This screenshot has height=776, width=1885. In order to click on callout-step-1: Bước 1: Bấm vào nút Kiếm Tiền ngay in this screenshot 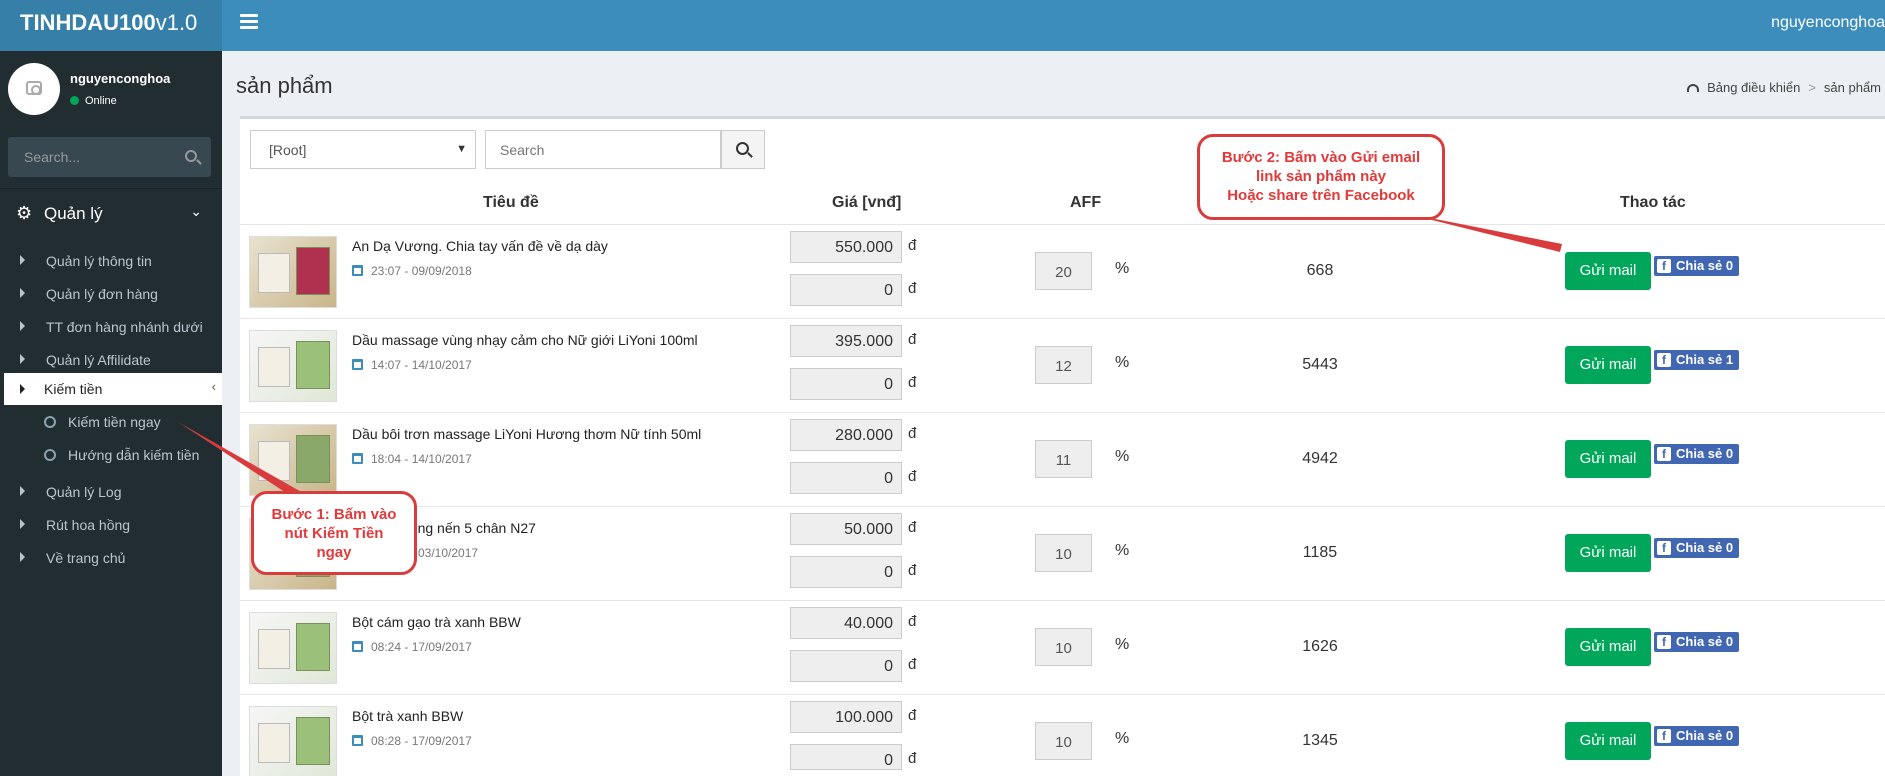, I will do `click(334, 533)`.